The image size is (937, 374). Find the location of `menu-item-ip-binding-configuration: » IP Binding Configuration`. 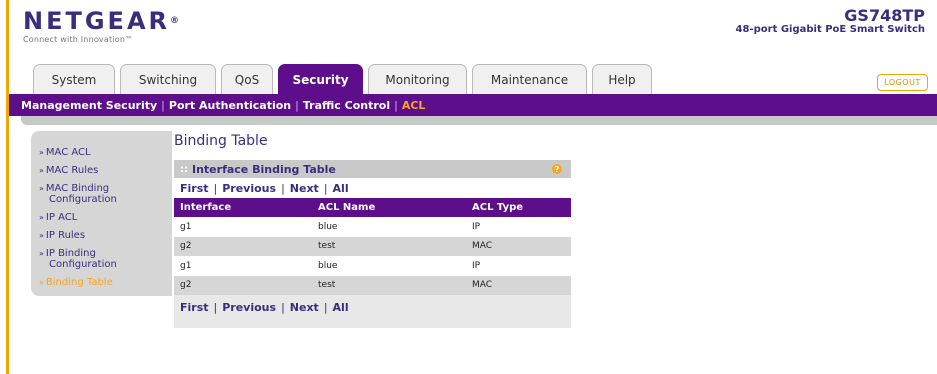

menu-item-ip-binding-configuration: » IP Binding Configuration is located at coordinates (105, 259).